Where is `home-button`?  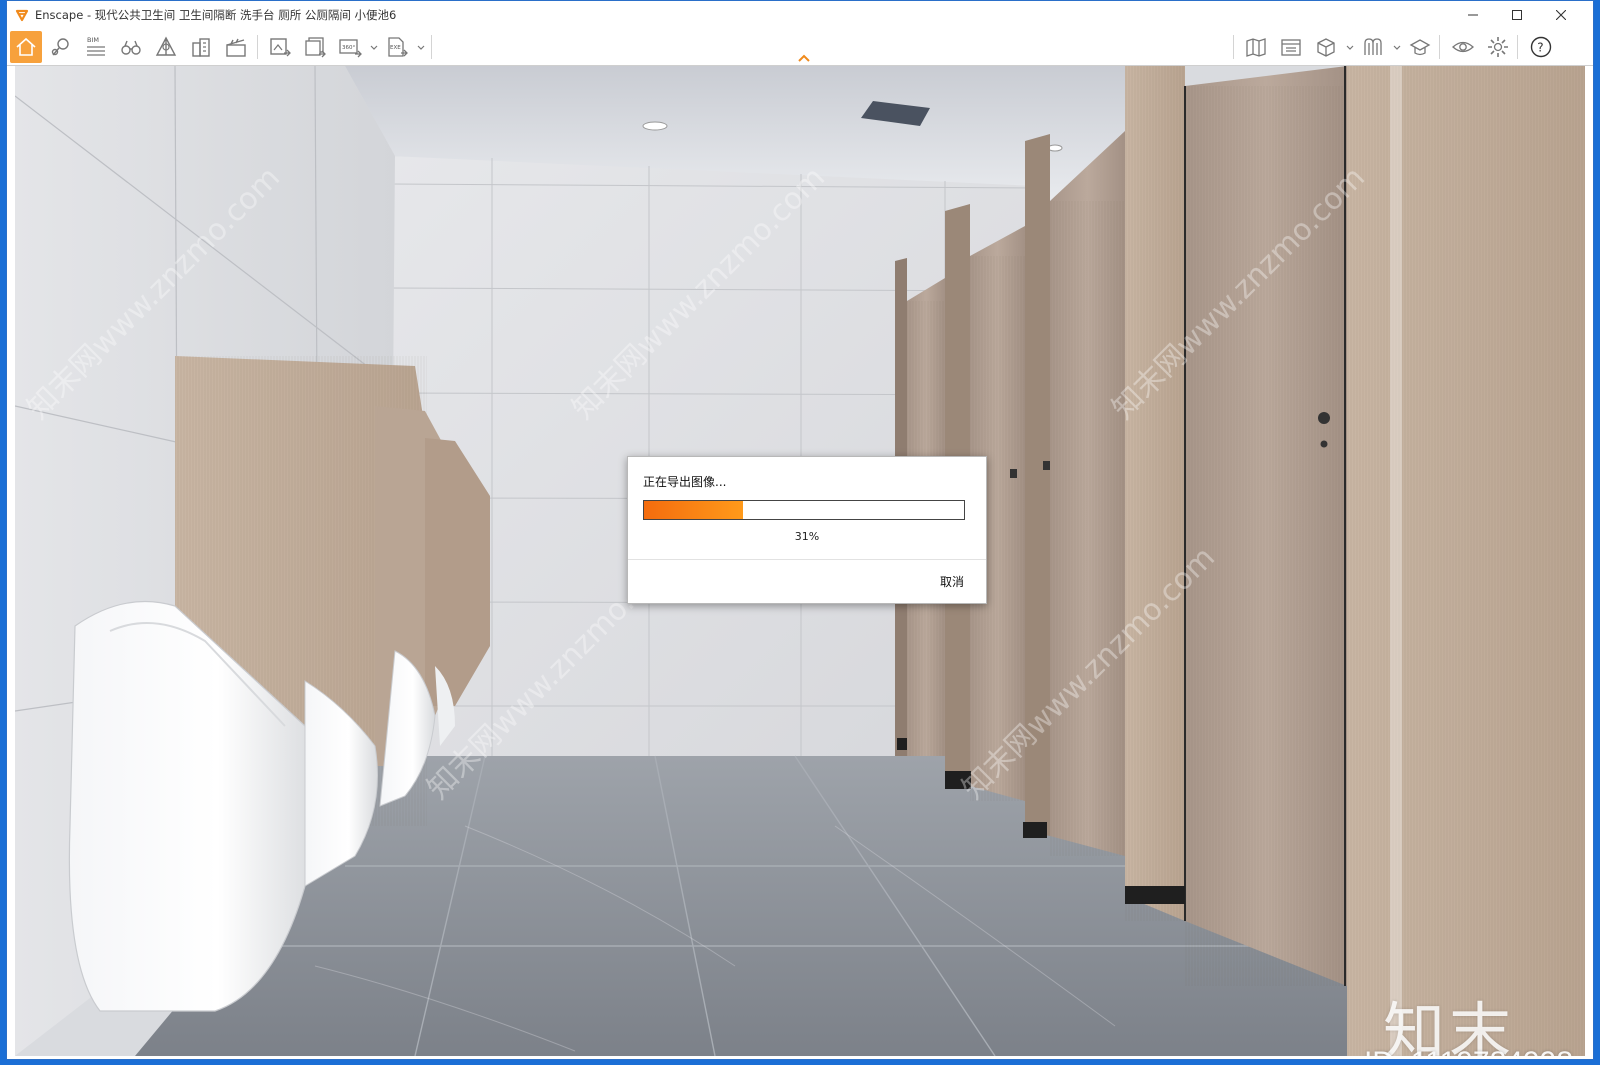 home-button is located at coordinates (26, 47).